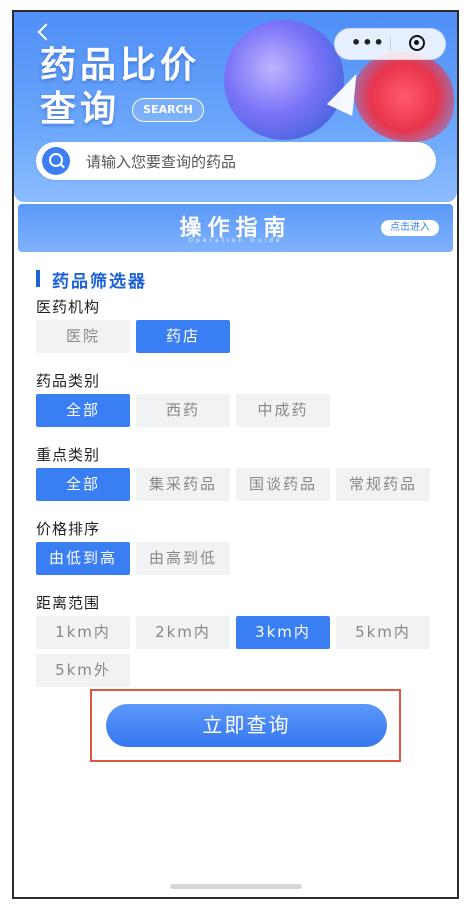  Describe the element at coordinates (83, 670) in the screenshot. I see `chip-distance-over-5km: 5km外` at that location.